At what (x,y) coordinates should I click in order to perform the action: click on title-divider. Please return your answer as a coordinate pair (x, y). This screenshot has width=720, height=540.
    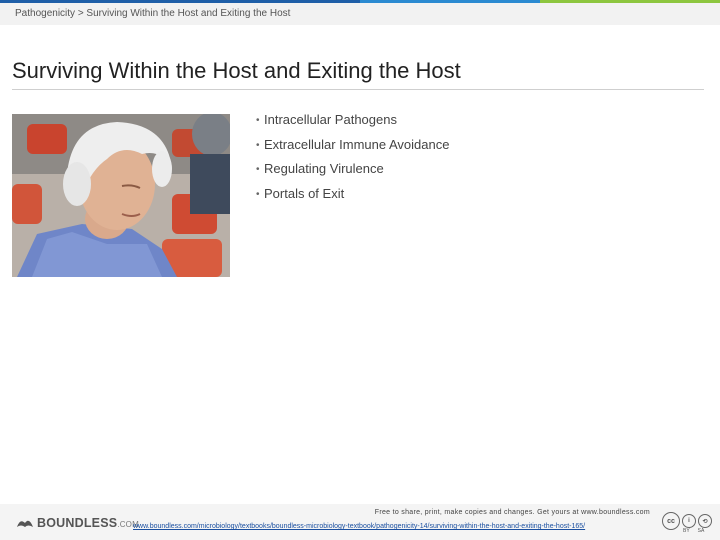
    Looking at the image, I should click on (358, 89).